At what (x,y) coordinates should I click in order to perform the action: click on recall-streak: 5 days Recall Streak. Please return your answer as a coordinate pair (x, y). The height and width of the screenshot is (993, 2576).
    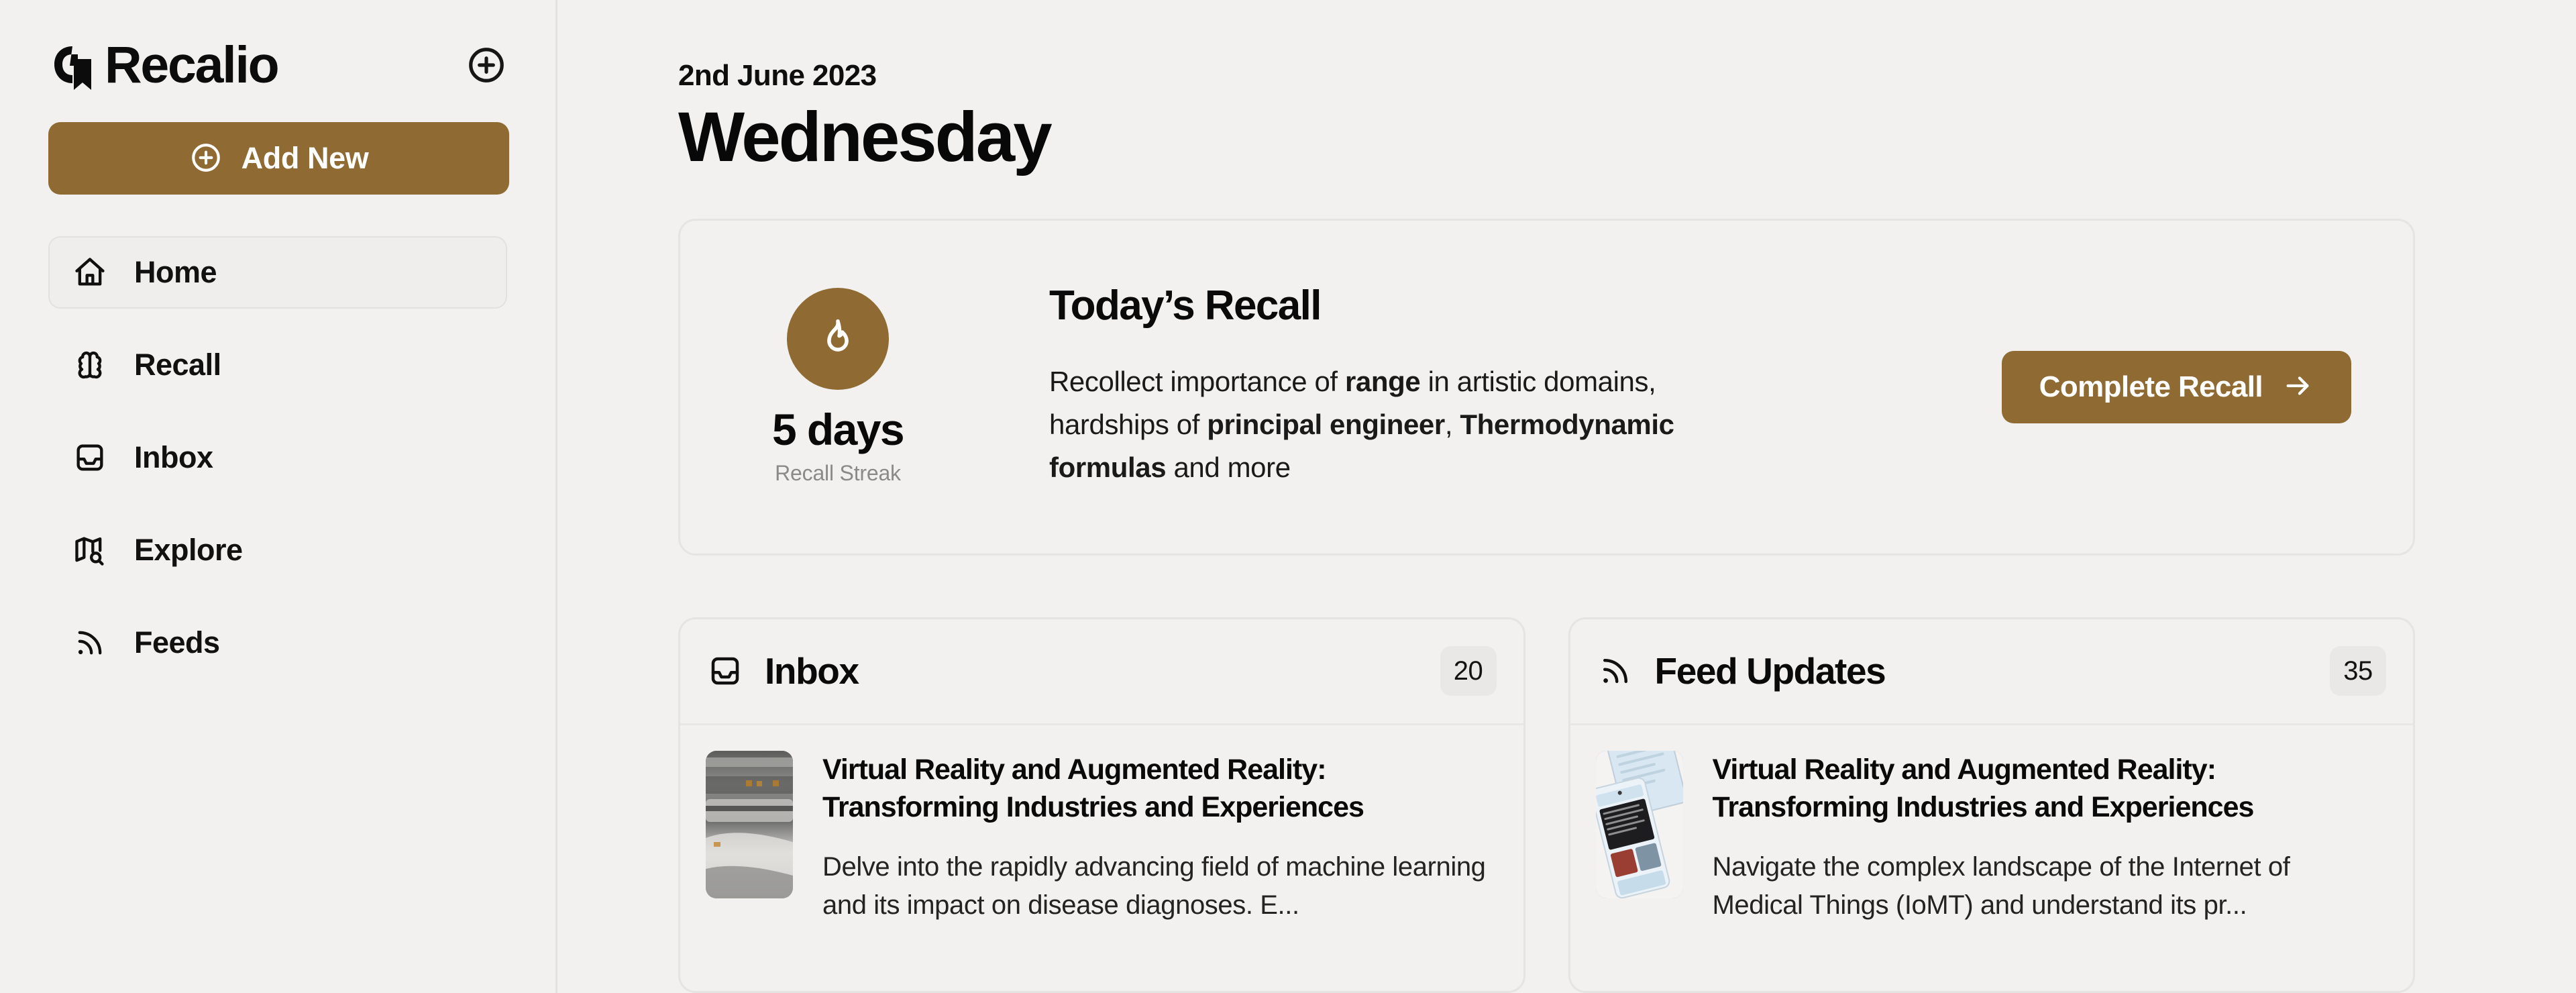
    Looking at the image, I should click on (838, 387).